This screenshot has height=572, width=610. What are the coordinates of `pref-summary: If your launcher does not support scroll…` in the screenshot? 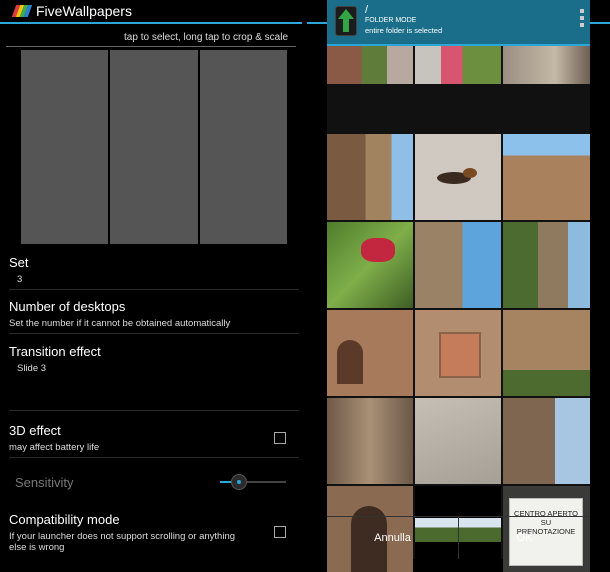 It's located at (122, 542).